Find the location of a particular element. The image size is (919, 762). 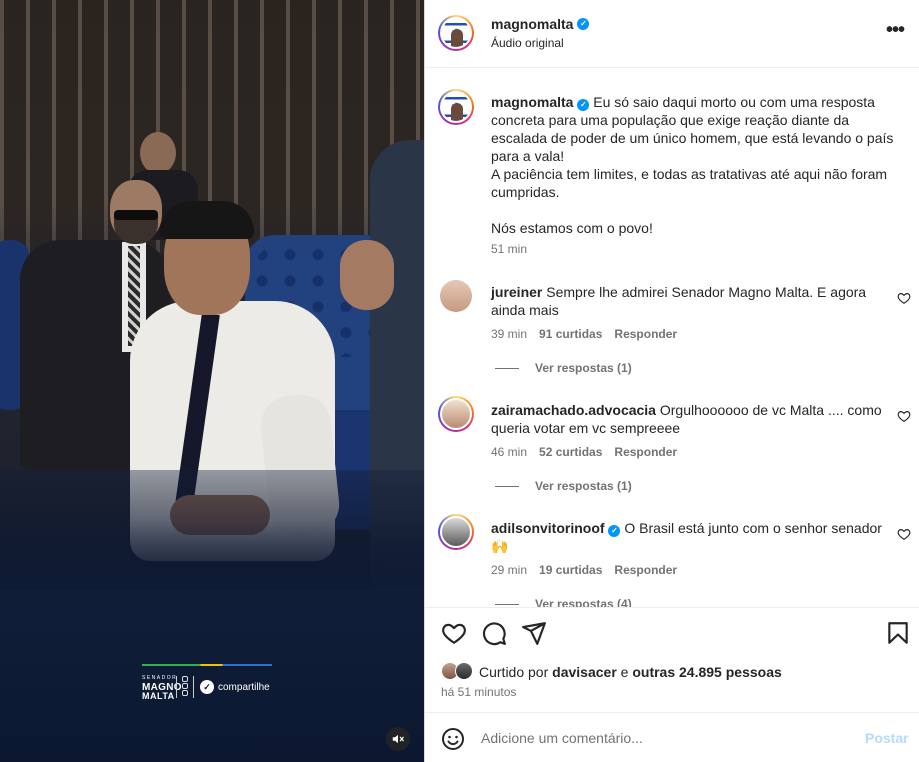

share-badge-icon: ✓ is located at coordinates (207, 687).